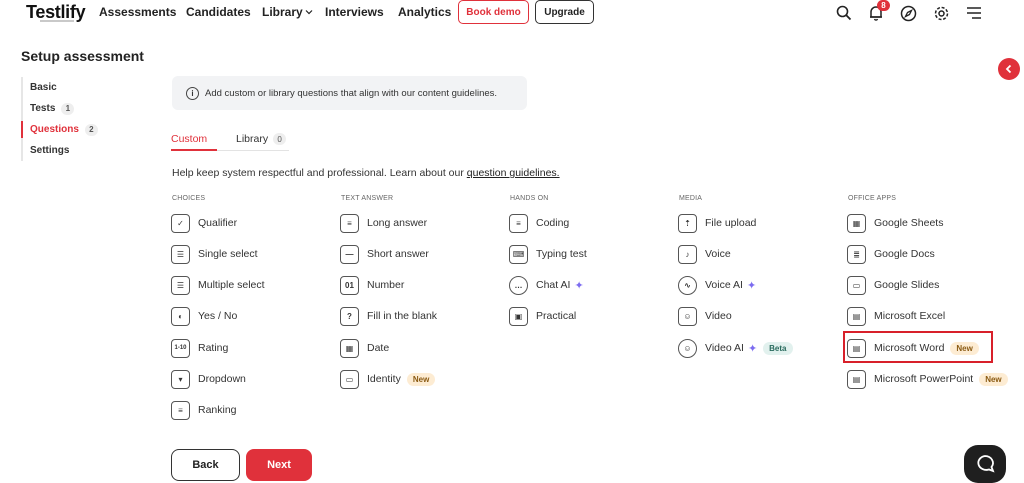 The image size is (1024, 483). I want to click on question-type-single-select: ☰ Single select, so click(214, 254).